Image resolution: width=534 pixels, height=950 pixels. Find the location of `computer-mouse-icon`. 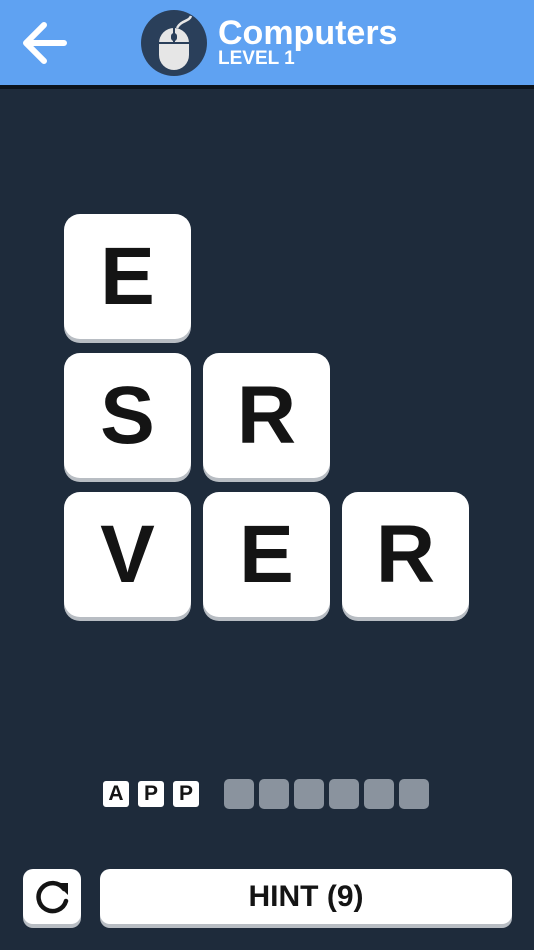

computer-mouse-icon is located at coordinates (176, 42).